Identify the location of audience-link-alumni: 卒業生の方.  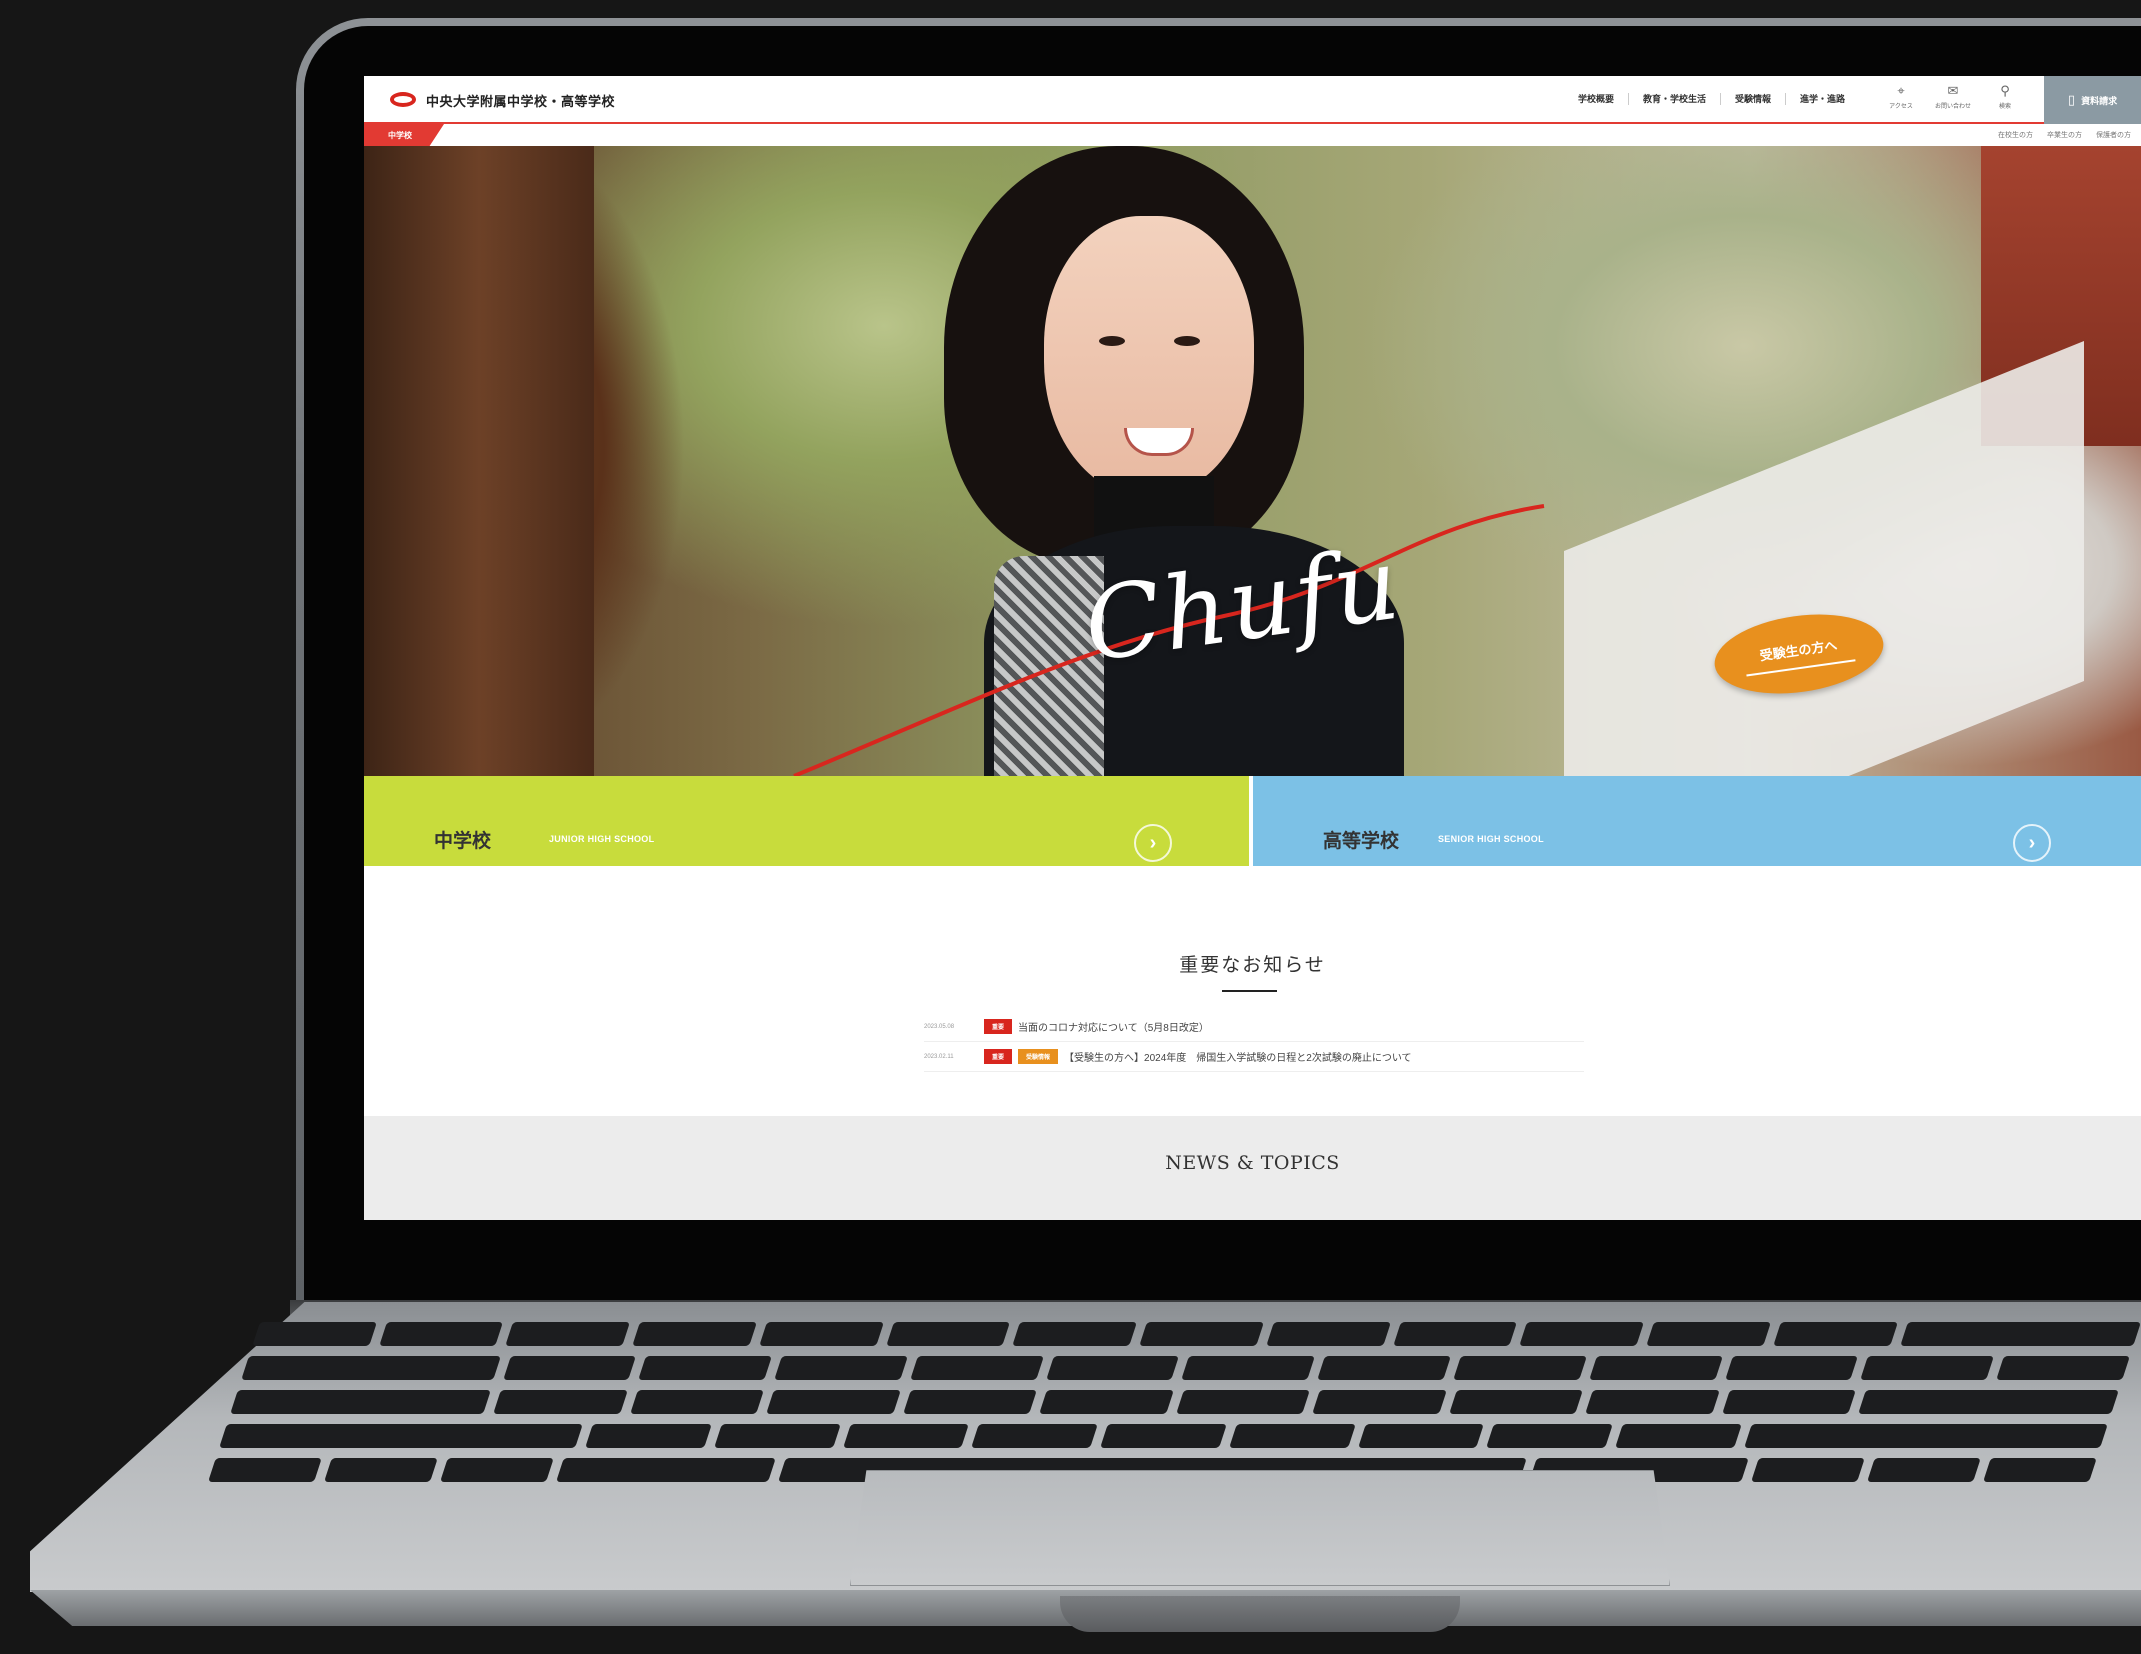
(2064, 135).